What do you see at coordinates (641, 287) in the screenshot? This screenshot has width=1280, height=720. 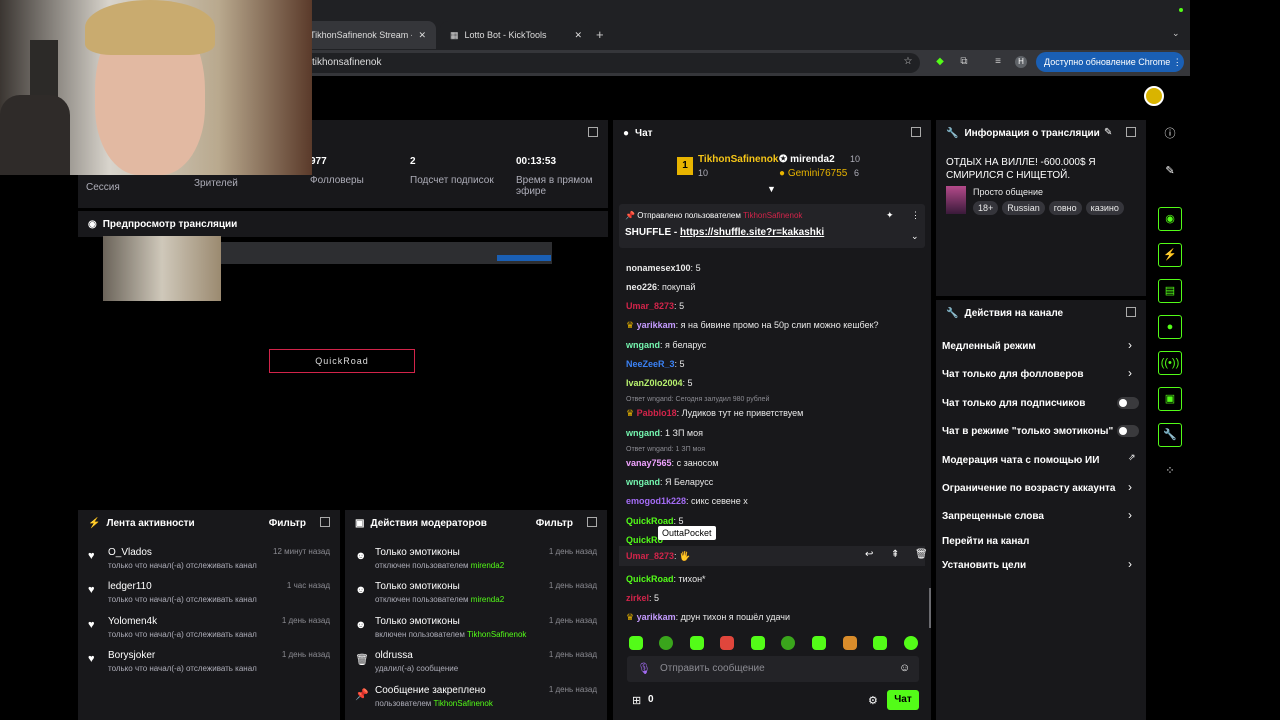 I see `chat-user: neo226` at bounding box center [641, 287].